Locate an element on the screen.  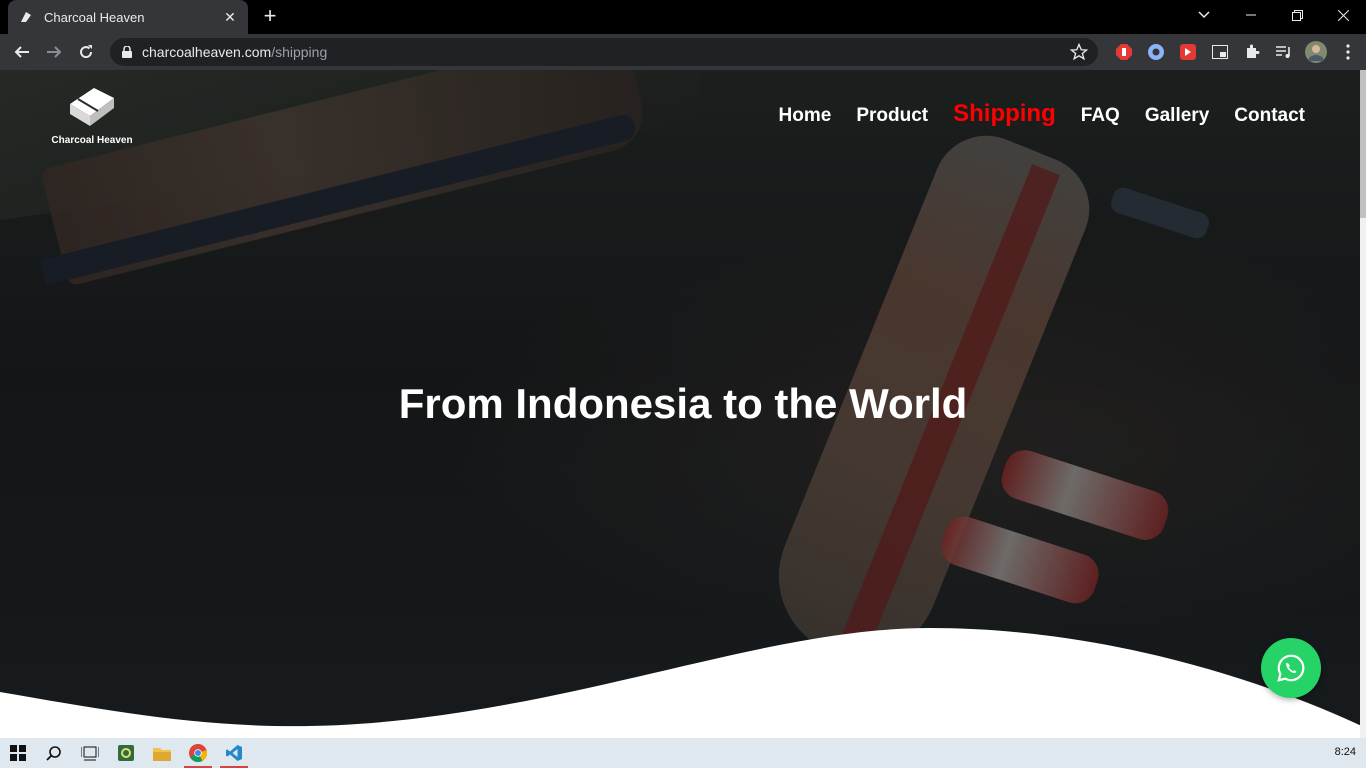
search-icon is located at coordinates (54, 753).